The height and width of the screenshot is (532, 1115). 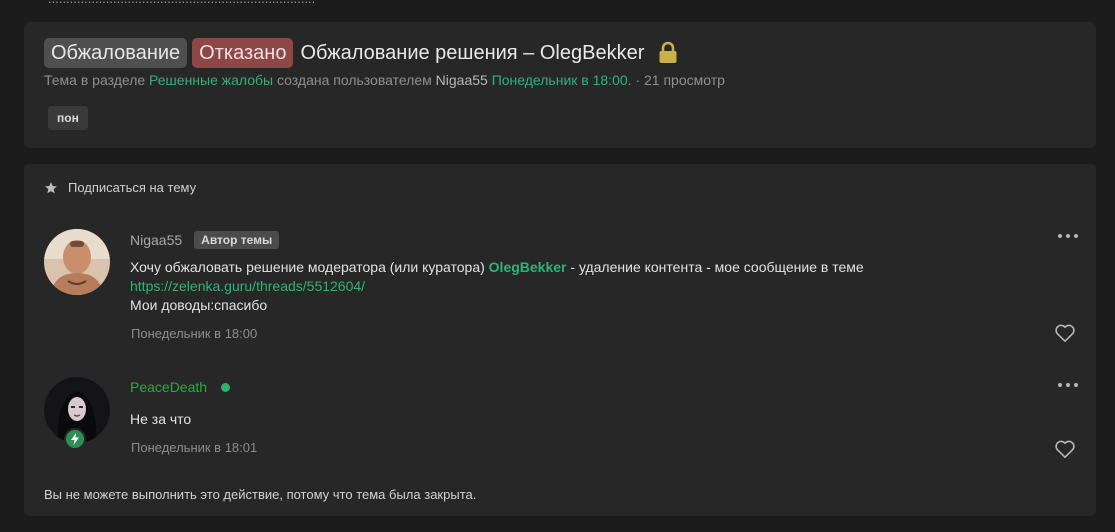 I want to click on created-date-link: Понедельник в 18:00., so click(x=562, y=80).